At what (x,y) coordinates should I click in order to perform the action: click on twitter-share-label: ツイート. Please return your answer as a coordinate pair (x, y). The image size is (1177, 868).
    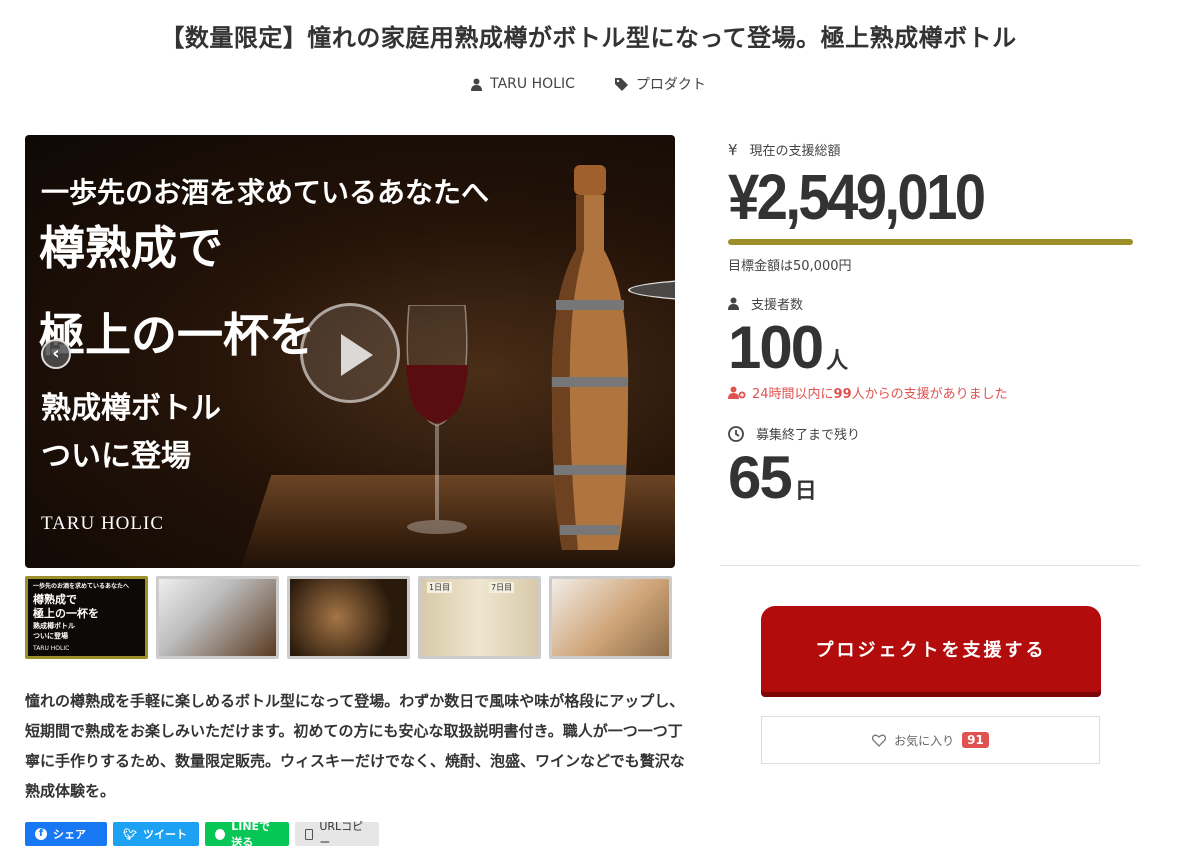
    Looking at the image, I should click on (164, 834).